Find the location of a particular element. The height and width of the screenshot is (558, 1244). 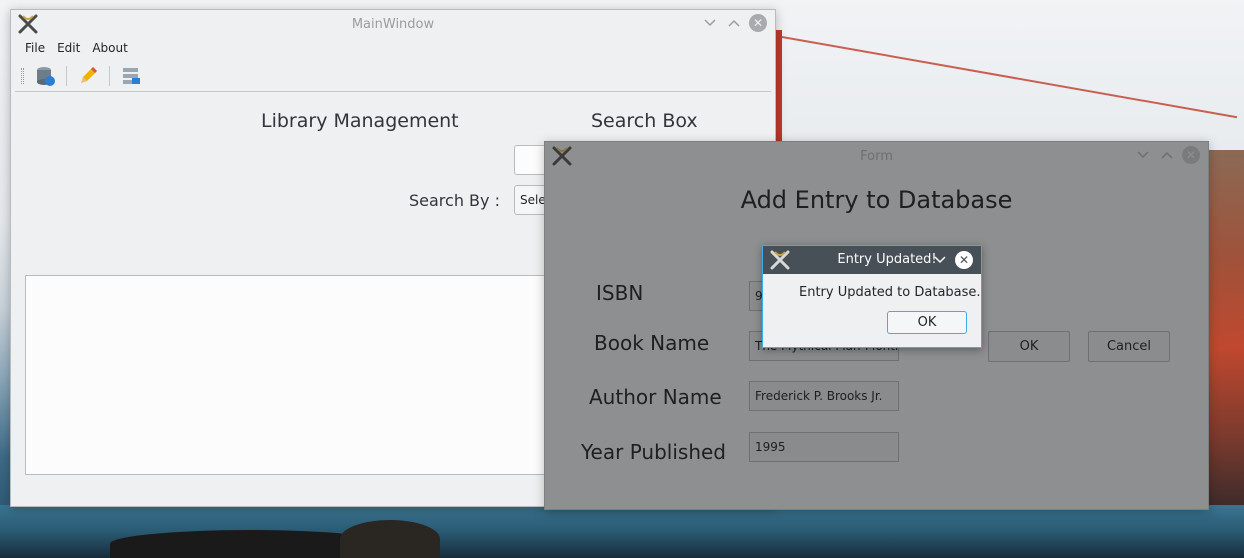

x-app-icon is located at coordinates (780, 260).